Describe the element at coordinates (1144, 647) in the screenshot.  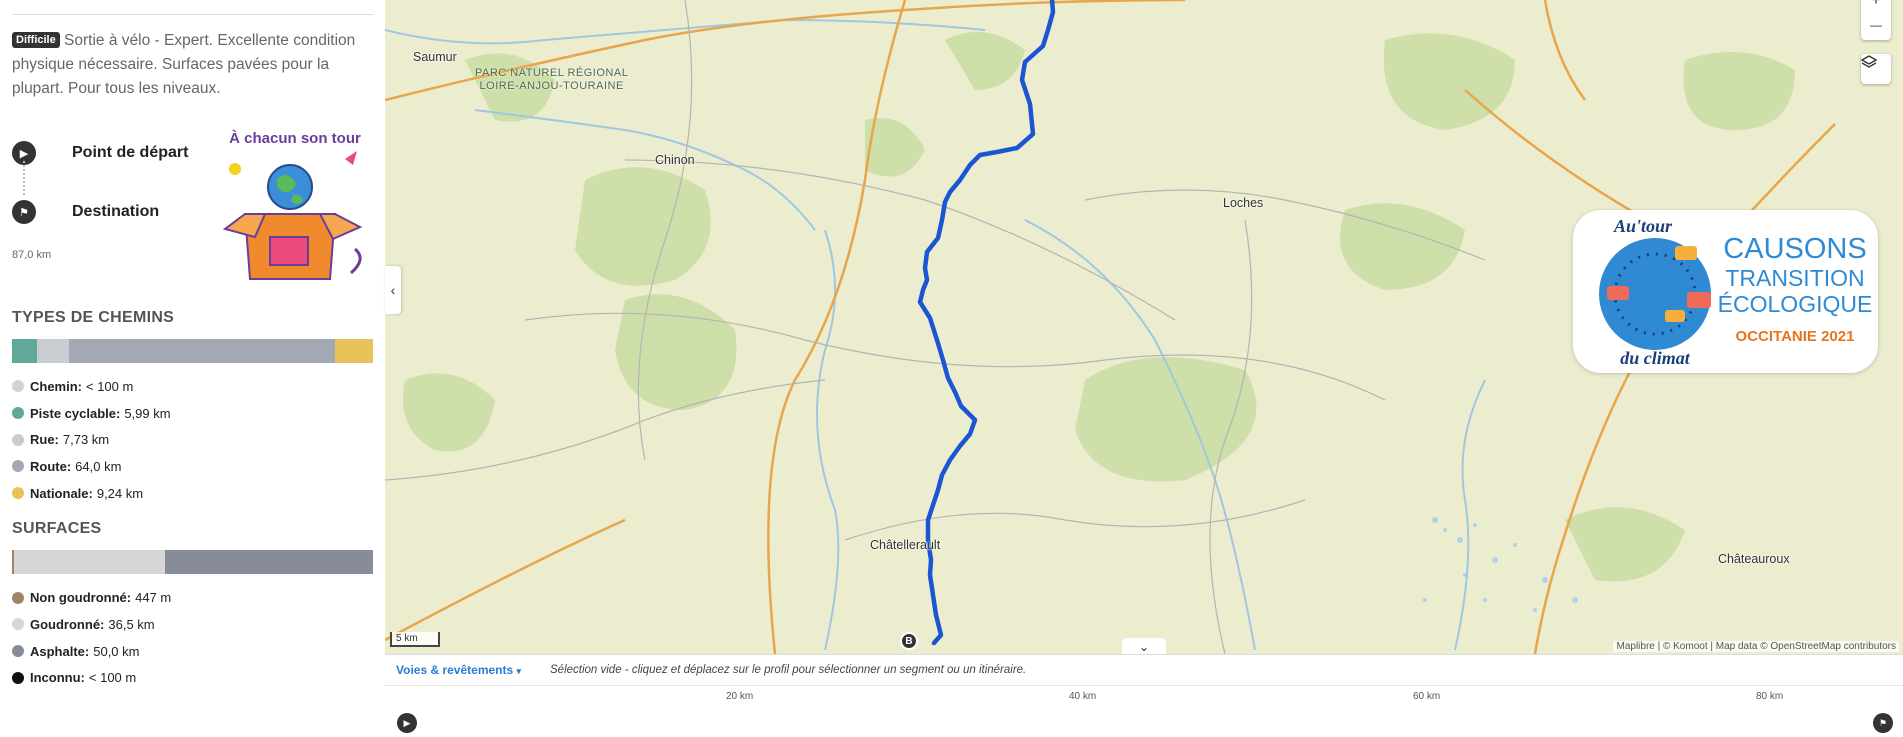
I see `chevron-down-icon: ⌄` at that location.